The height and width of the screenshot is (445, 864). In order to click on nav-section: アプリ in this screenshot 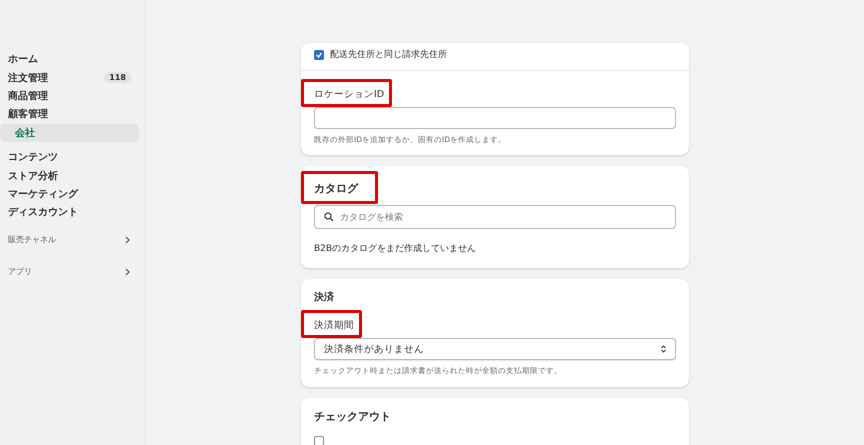, I will do `click(69, 271)`.